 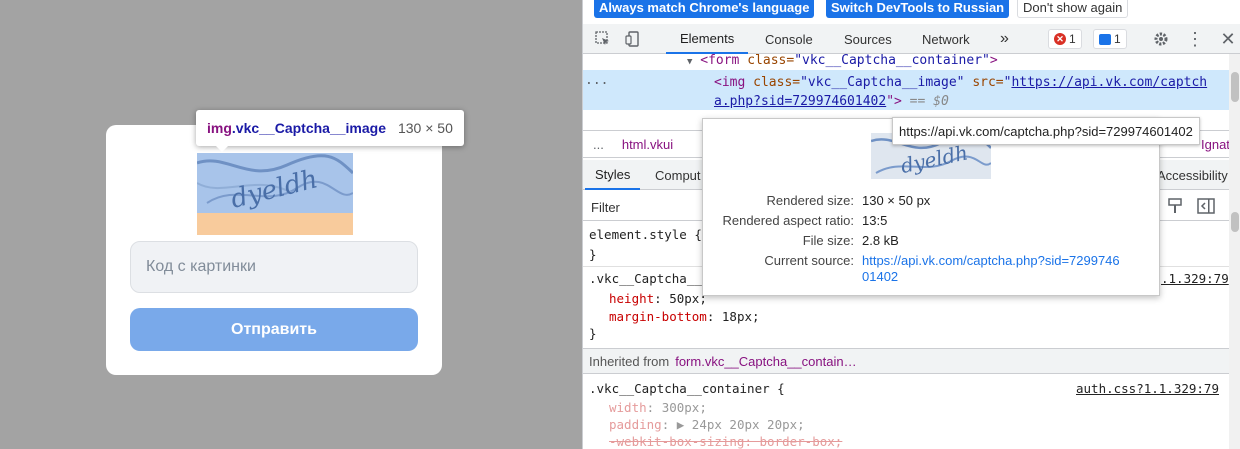 I want to click on current-source-link-2: 01402, so click(x=880, y=276).